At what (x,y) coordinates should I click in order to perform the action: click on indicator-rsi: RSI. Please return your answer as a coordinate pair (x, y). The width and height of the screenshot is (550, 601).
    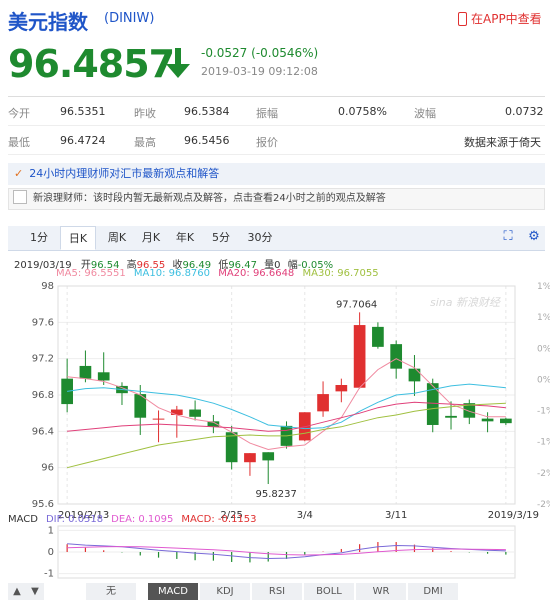
    Looking at the image, I should click on (277, 591).